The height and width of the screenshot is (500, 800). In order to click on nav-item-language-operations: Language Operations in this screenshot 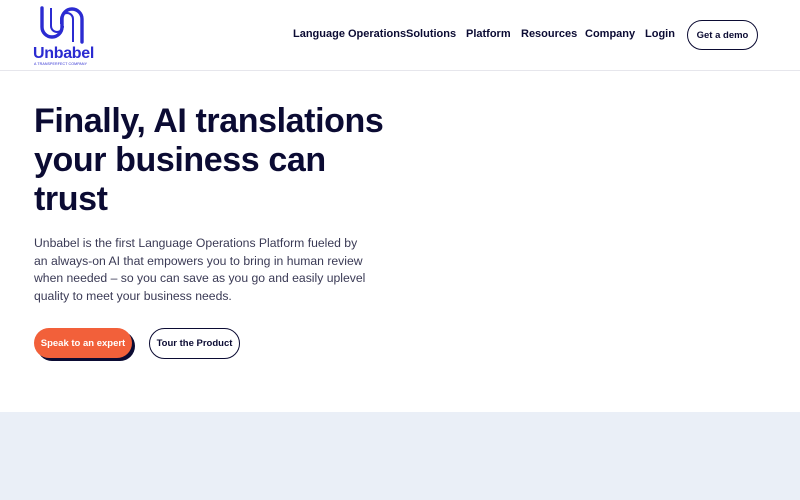, I will do `click(349, 34)`.